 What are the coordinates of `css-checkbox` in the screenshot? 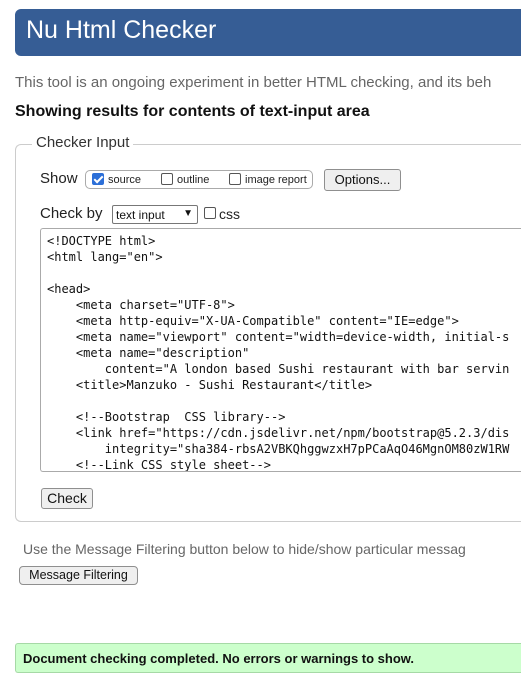 It's located at (210, 213).